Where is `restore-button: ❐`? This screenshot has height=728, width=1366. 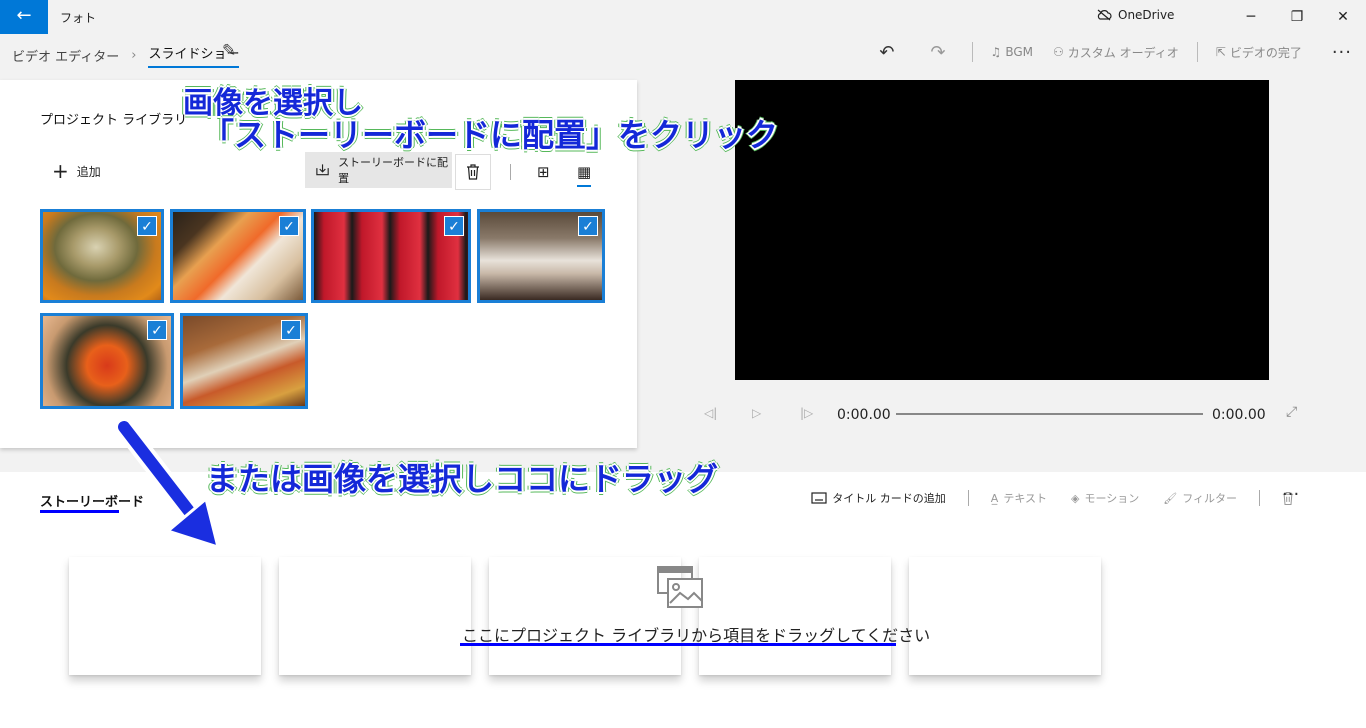
restore-button: ❐ is located at coordinates (1297, 17).